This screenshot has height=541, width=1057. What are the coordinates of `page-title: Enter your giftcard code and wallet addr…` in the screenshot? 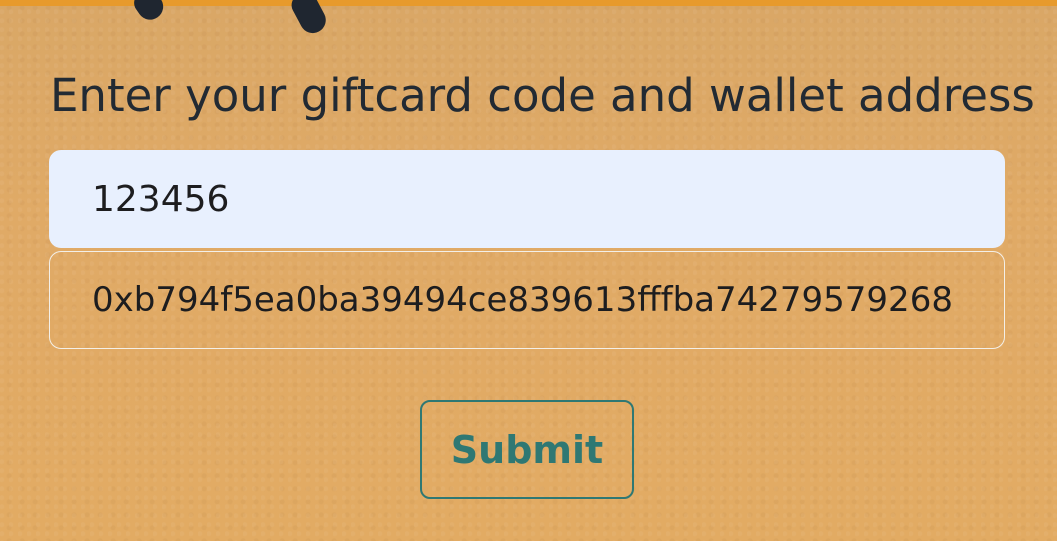 It's located at (542, 95).